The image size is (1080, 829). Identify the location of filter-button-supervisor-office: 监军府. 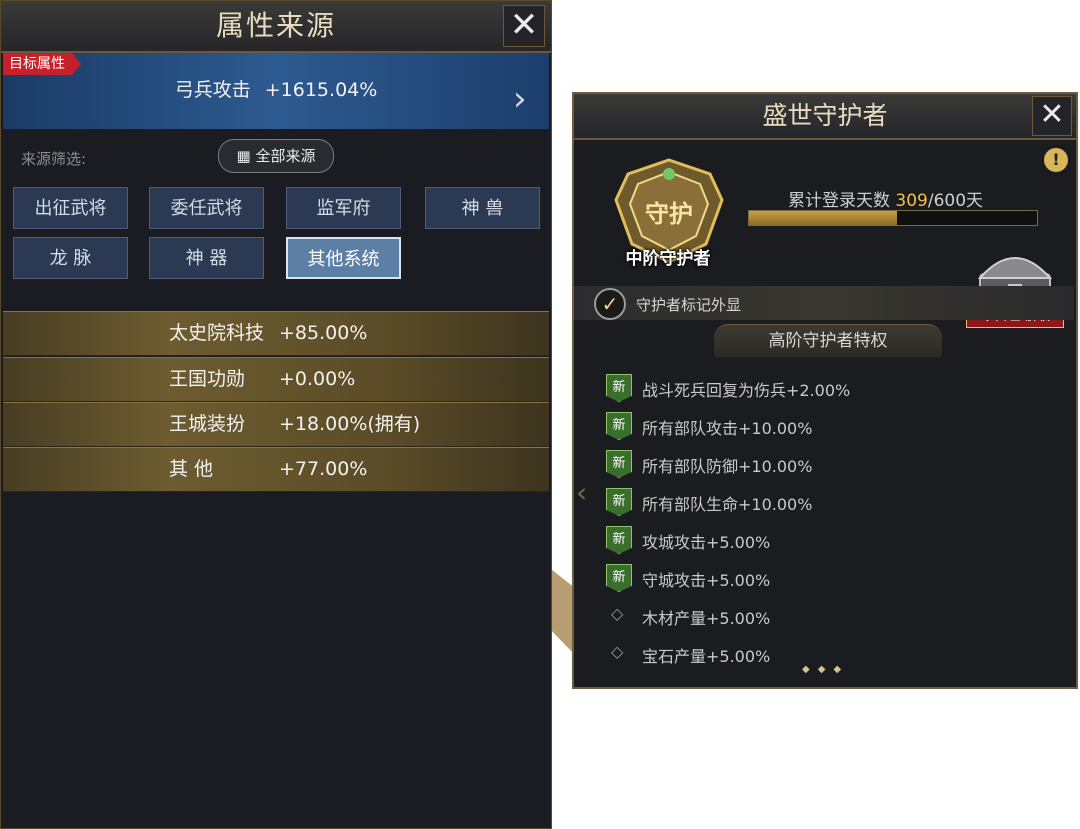
(343, 208).